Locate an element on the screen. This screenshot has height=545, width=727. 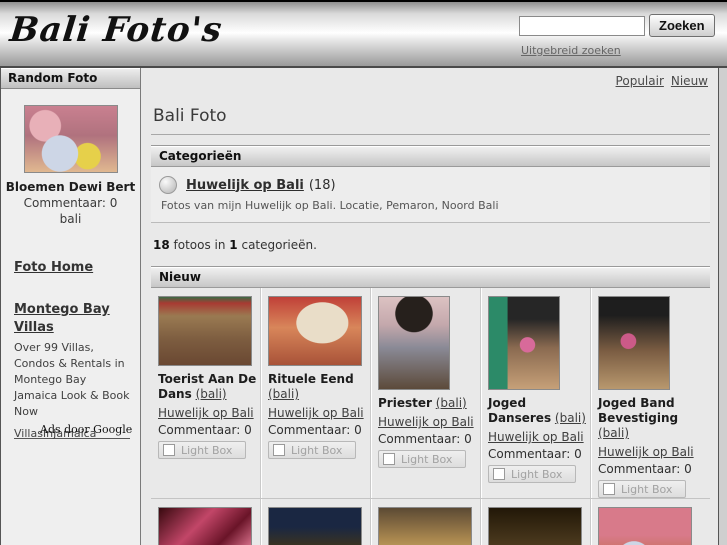
random-foto-category: bali is located at coordinates (70, 219).